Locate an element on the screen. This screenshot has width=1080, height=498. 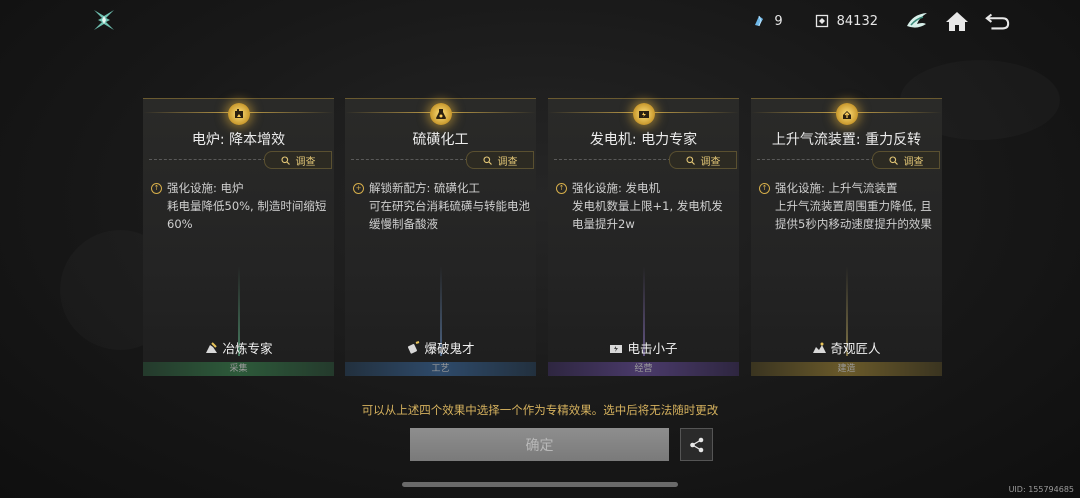
electric-badge-icon is located at coordinates (616, 348).